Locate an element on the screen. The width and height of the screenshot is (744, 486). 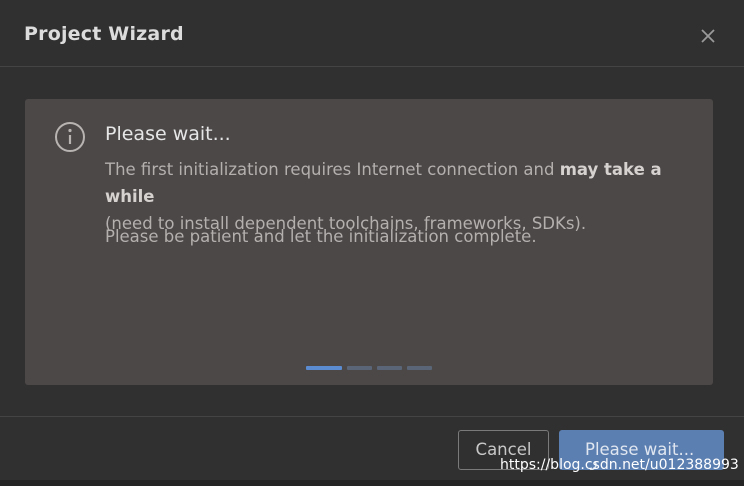
spinner-icon is located at coordinates (592, 457).